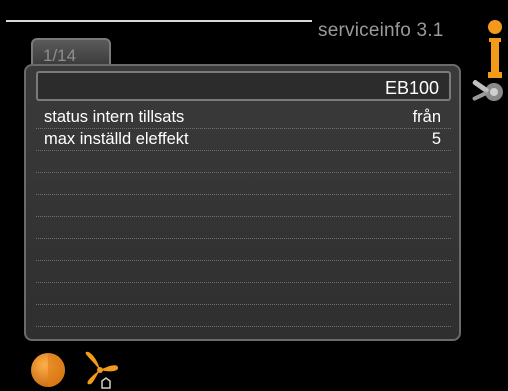 Image resolution: width=508 pixels, height=391 pixels. I want to click on list-item: max inställd eleffekt 5, so click(243, 140).